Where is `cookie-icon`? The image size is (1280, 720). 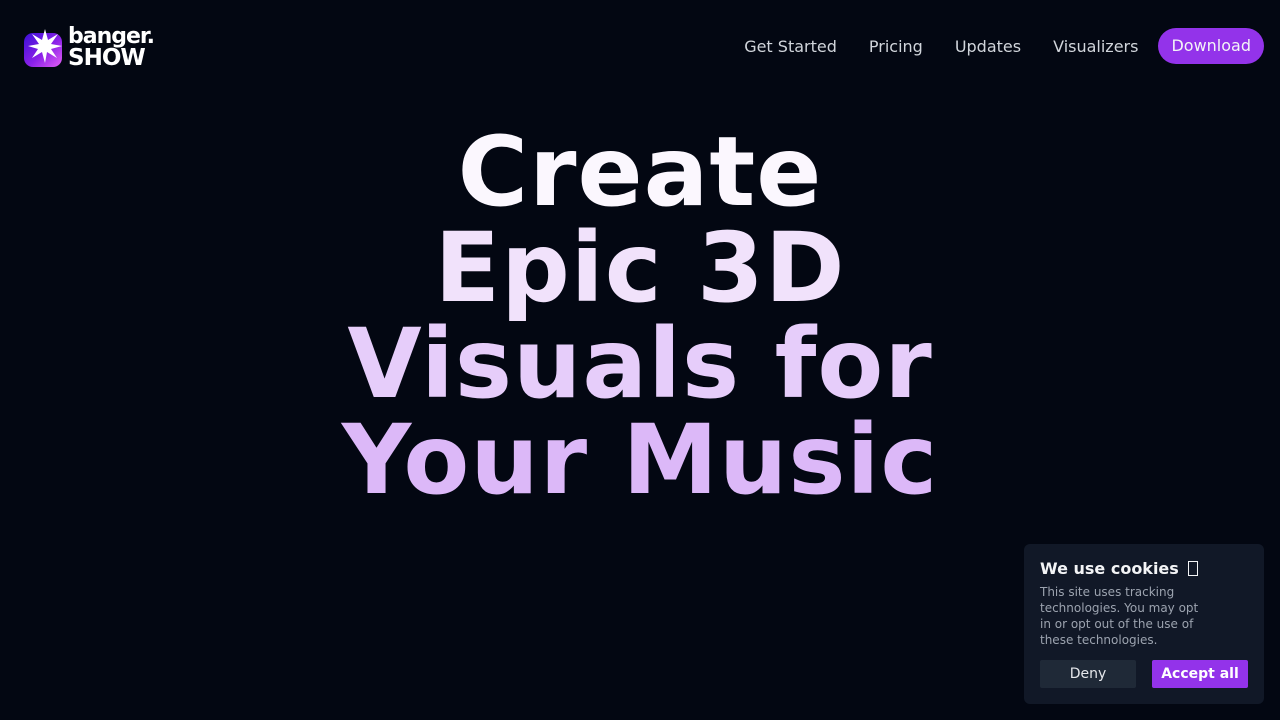 cookie-icon is located at coordinates (1193, 568).